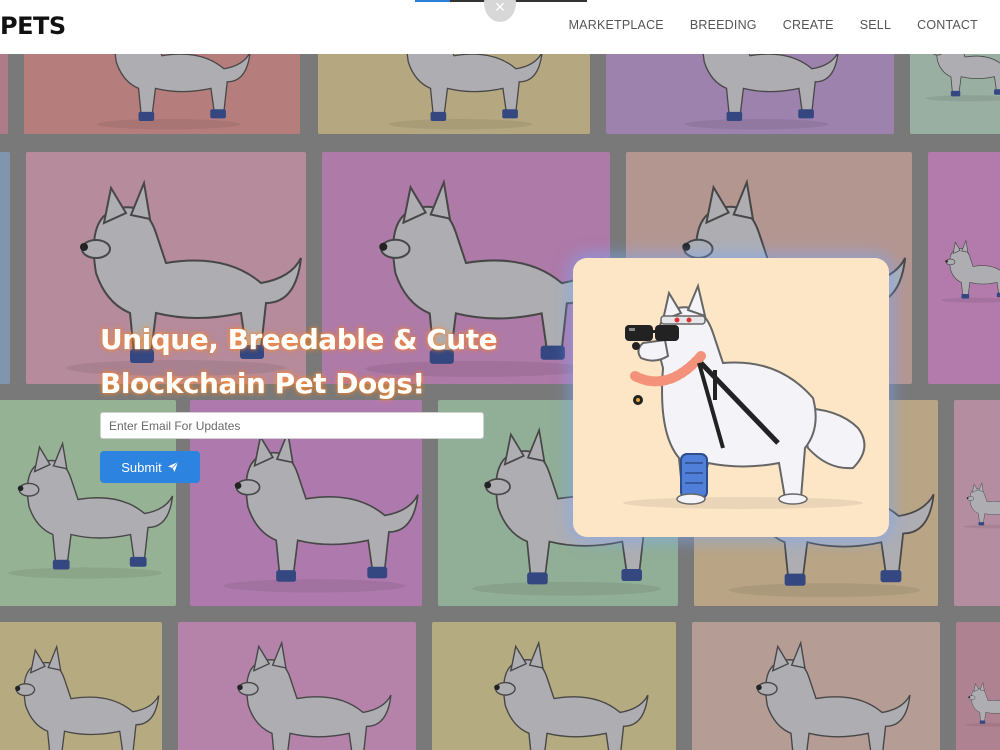 This screenshot has width=1000, height=750. I want to click on hero-title-line2: Blockchain Pet Dogs!, so click(262, 383).